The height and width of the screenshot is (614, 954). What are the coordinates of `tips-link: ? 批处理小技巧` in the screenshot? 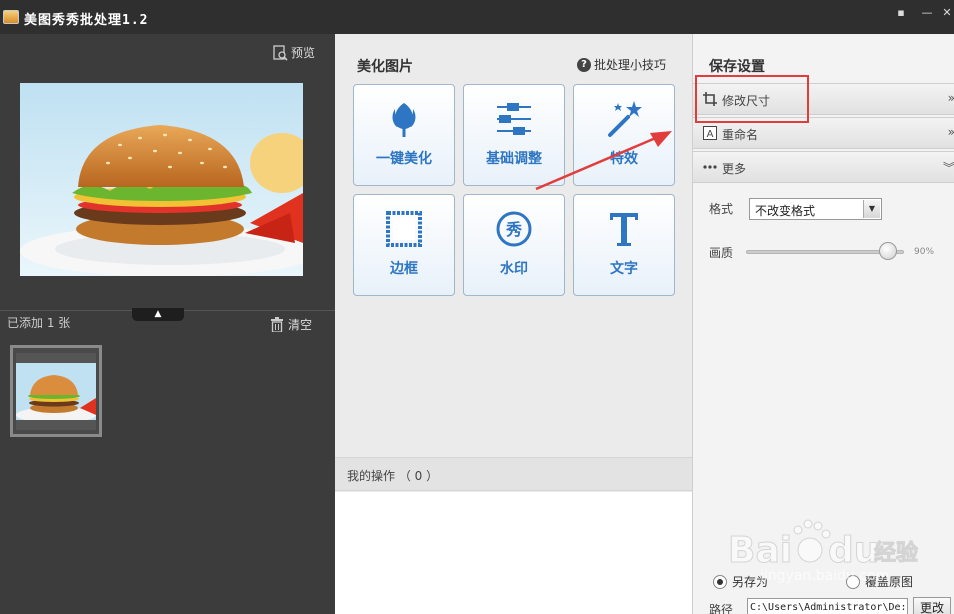 It's located at (621, 64).